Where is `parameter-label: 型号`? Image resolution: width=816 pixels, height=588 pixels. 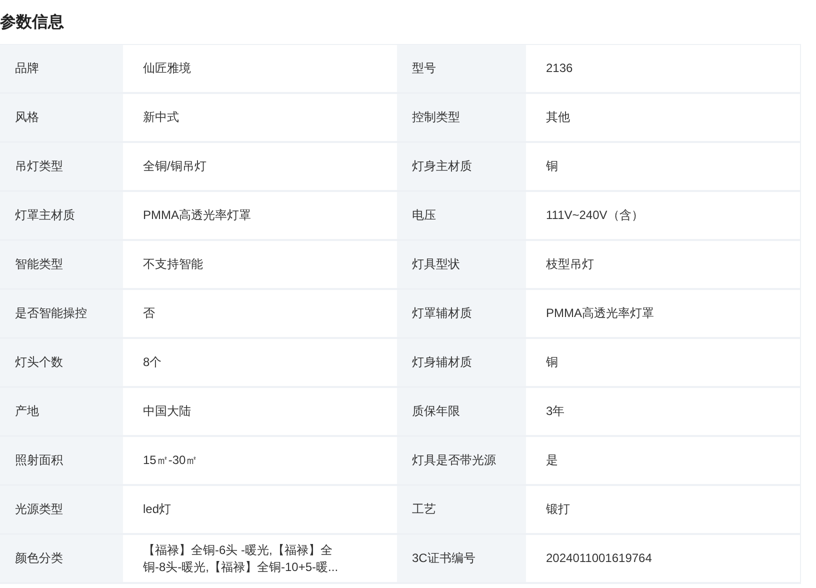 parameter-label: 型号 is located at coordinates (424, 68).